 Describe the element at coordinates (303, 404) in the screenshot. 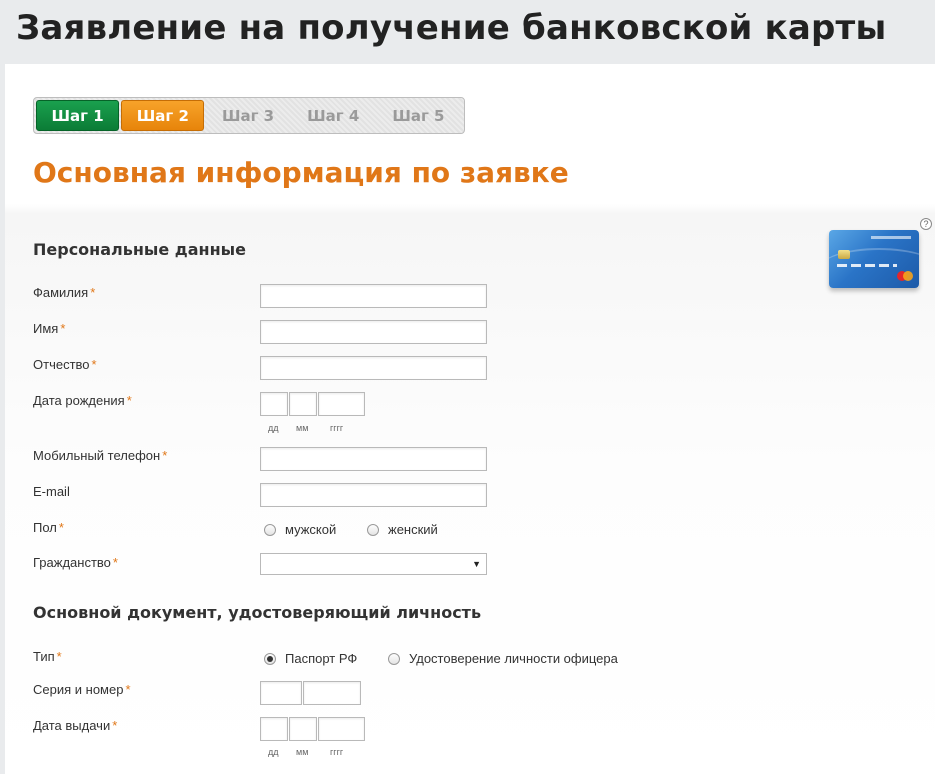

I see `birth-month-input` at that location.